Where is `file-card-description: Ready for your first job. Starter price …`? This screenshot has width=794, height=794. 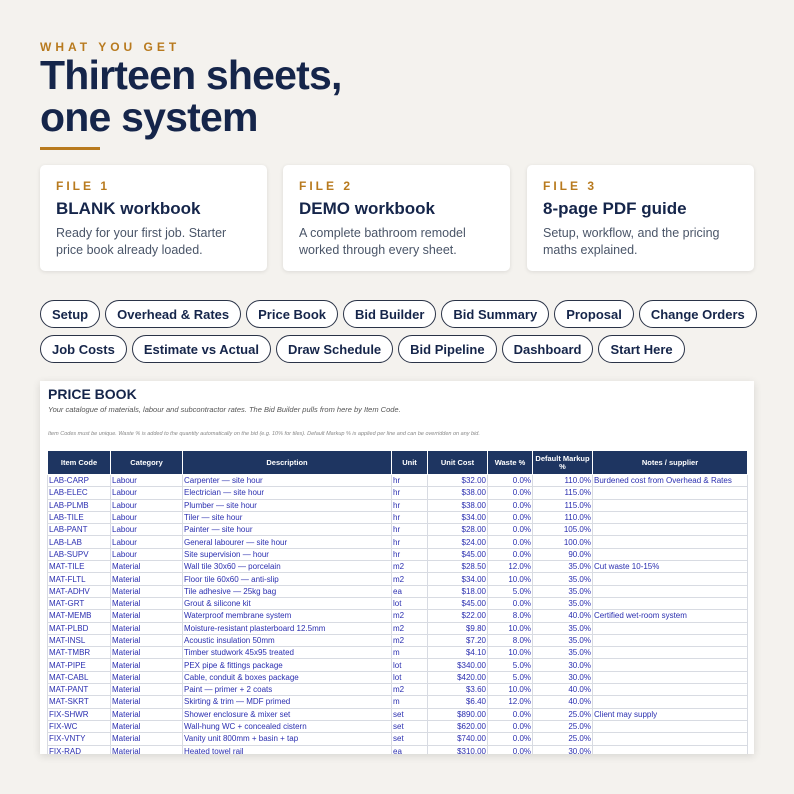 file-card-description: Ready for your first job. Starter price … is located at coordinates (141, 241).